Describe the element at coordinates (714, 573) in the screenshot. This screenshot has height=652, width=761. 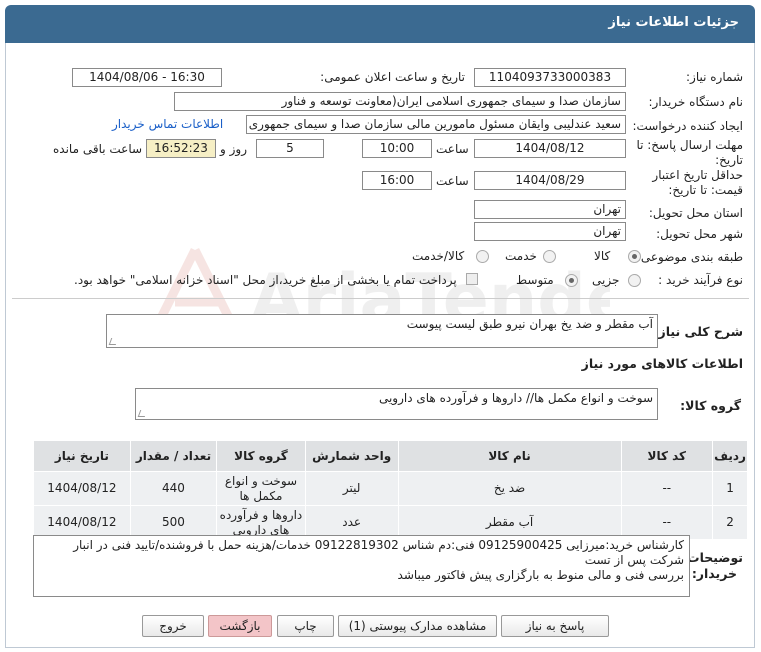
I see `buyer-notes-label-2: خریدار:` at that location.